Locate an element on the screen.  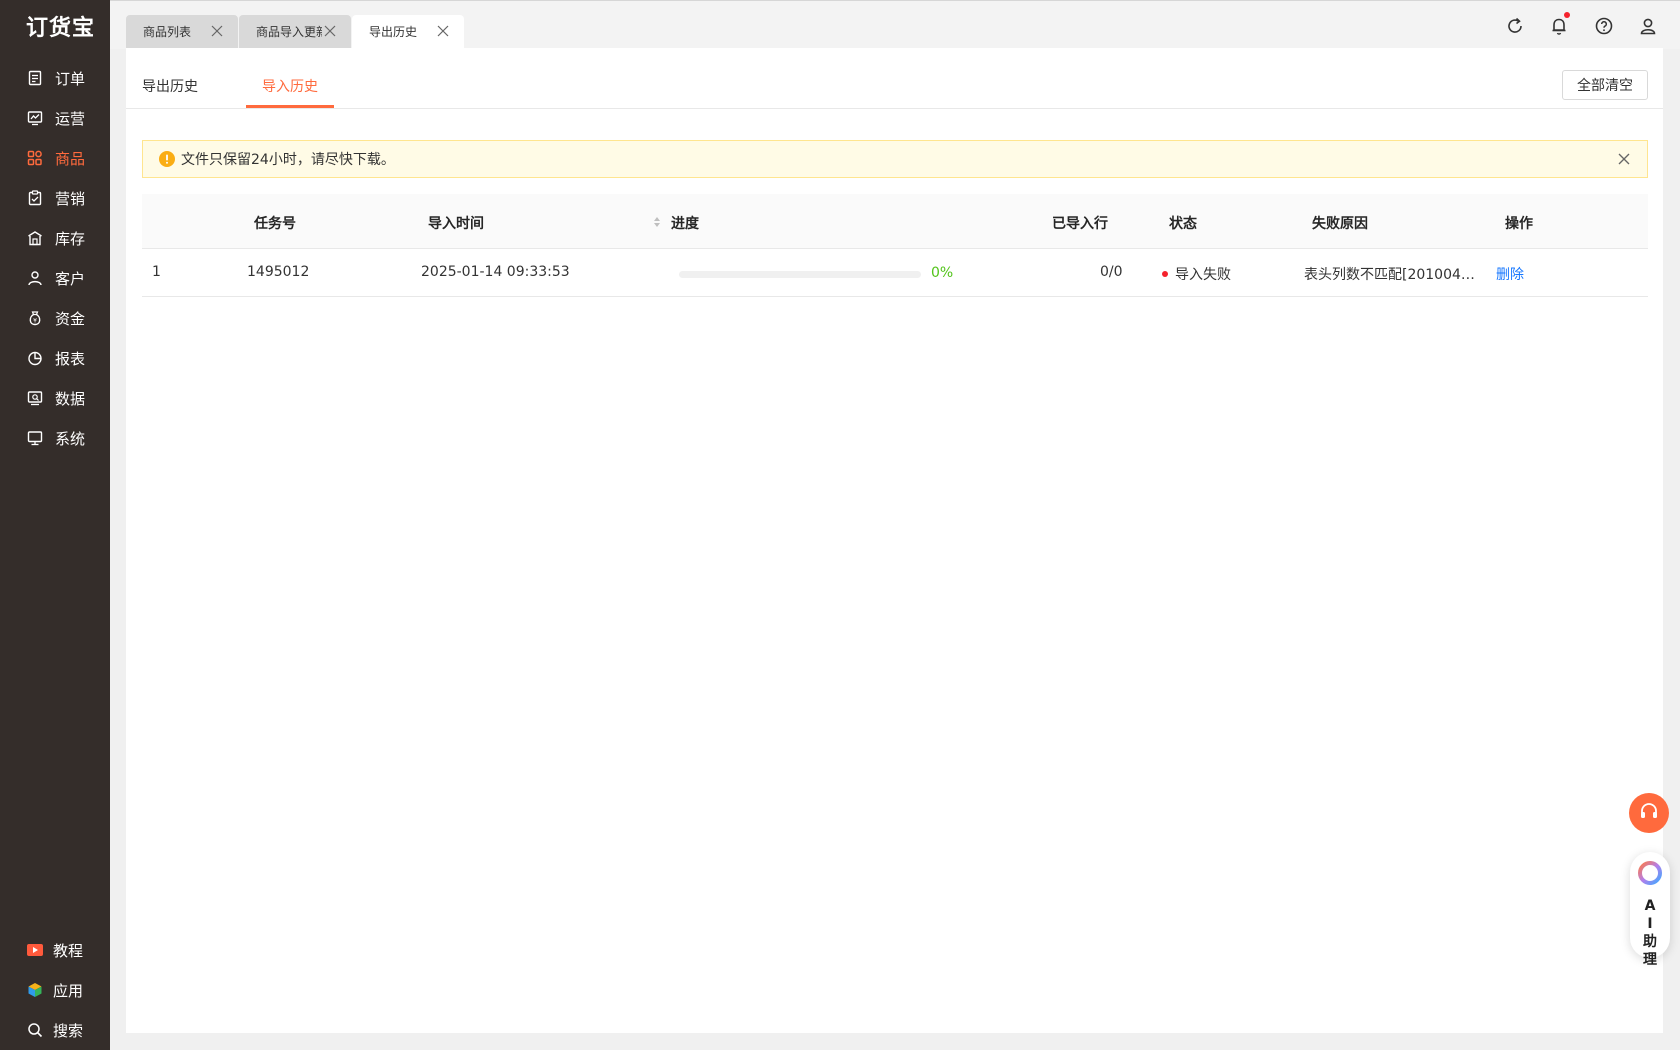
tab-label: 商品列表 is located at coordinates (167, 32).